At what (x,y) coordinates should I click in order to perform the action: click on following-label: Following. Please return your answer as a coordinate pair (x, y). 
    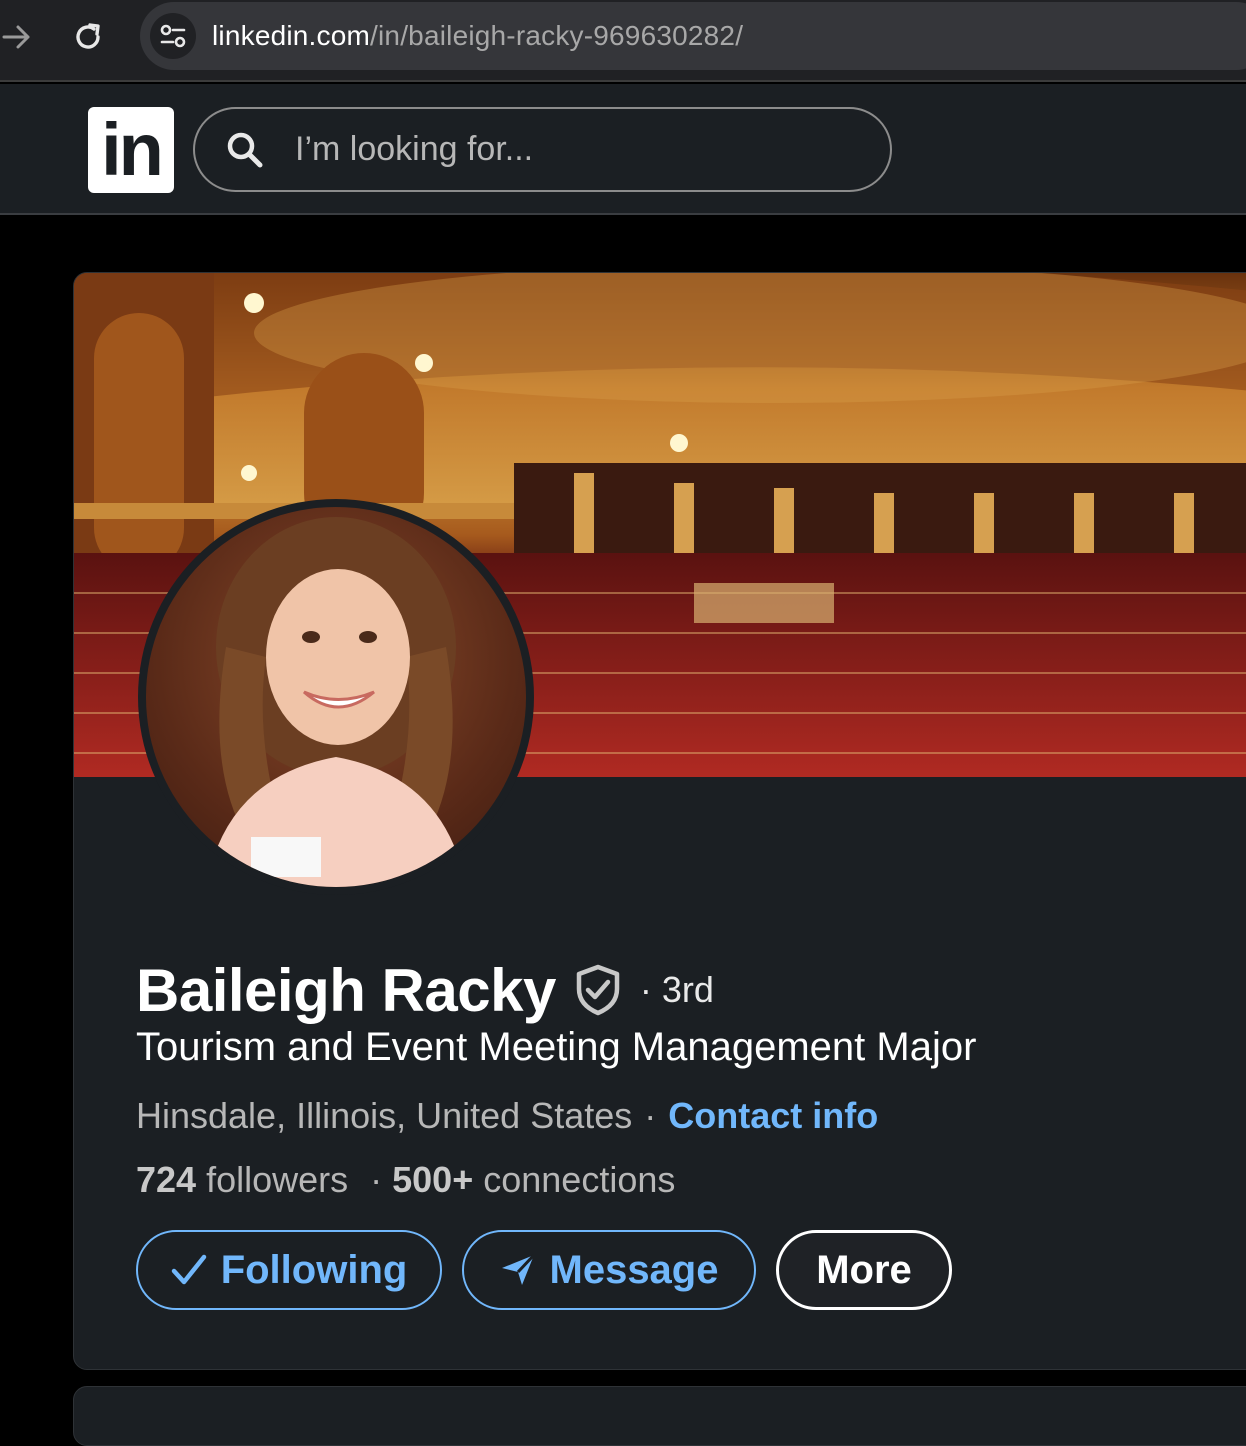
    Looking at the image, I should click on (314, 1269).